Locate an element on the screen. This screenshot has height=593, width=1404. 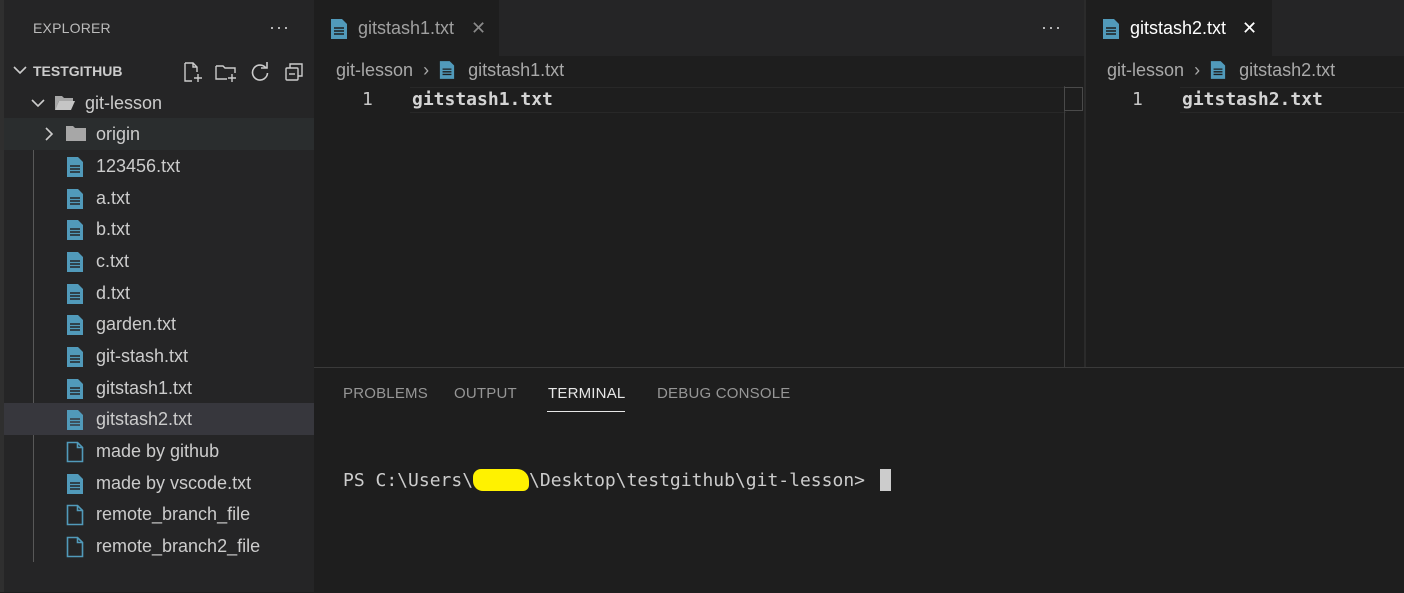
tree-item-gitstash1-txt: gitstash1.txt is located at coordinates (159, 388).